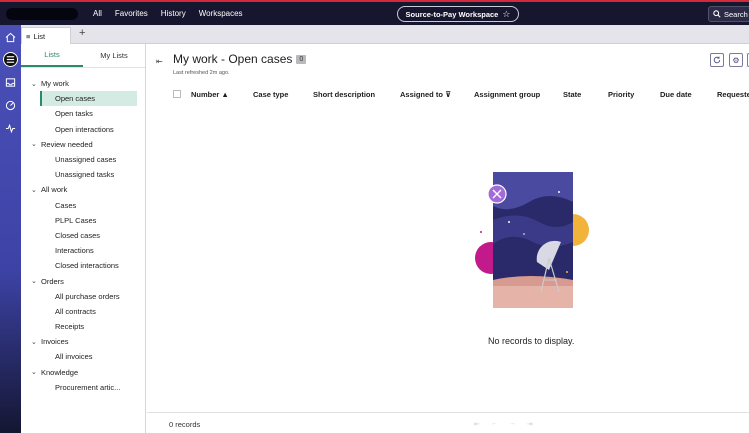  I want to click on refresh-button, so click(717, 60).